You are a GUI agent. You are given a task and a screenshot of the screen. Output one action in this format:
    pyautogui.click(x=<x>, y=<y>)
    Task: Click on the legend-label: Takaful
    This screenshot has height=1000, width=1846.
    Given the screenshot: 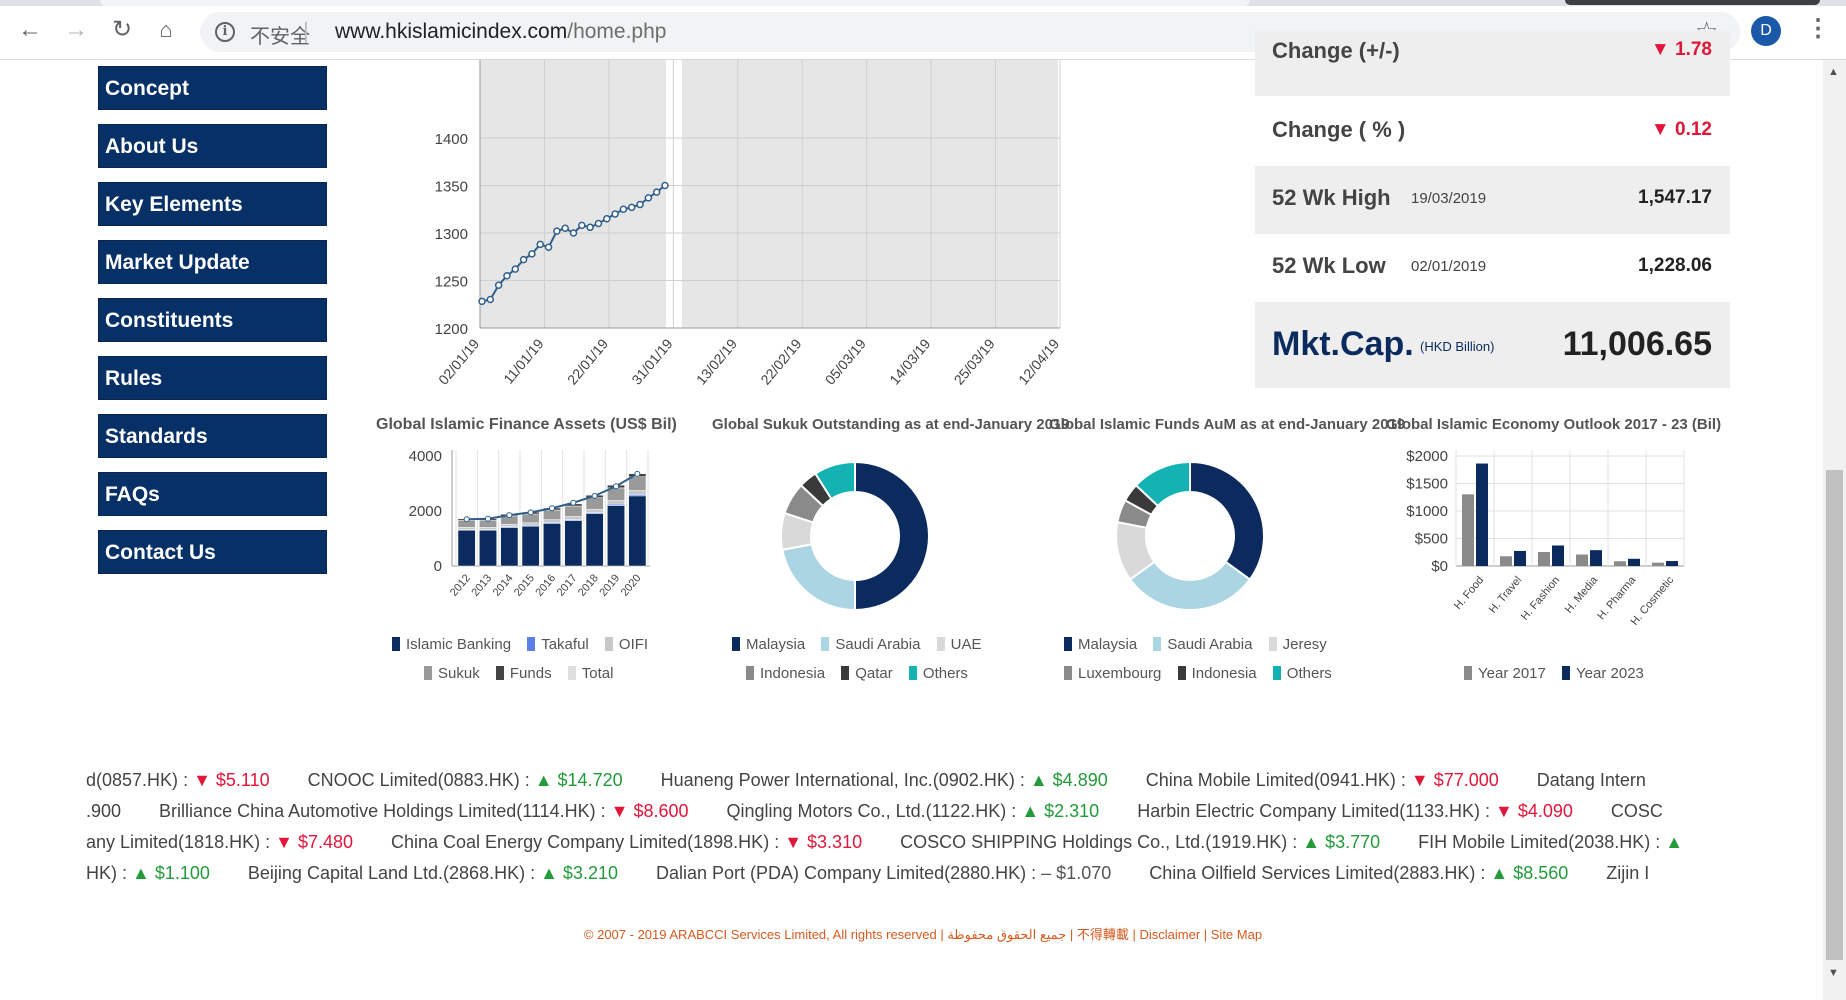 What is the action you would take?
    pyautogui.click(x=565, y=644)
    